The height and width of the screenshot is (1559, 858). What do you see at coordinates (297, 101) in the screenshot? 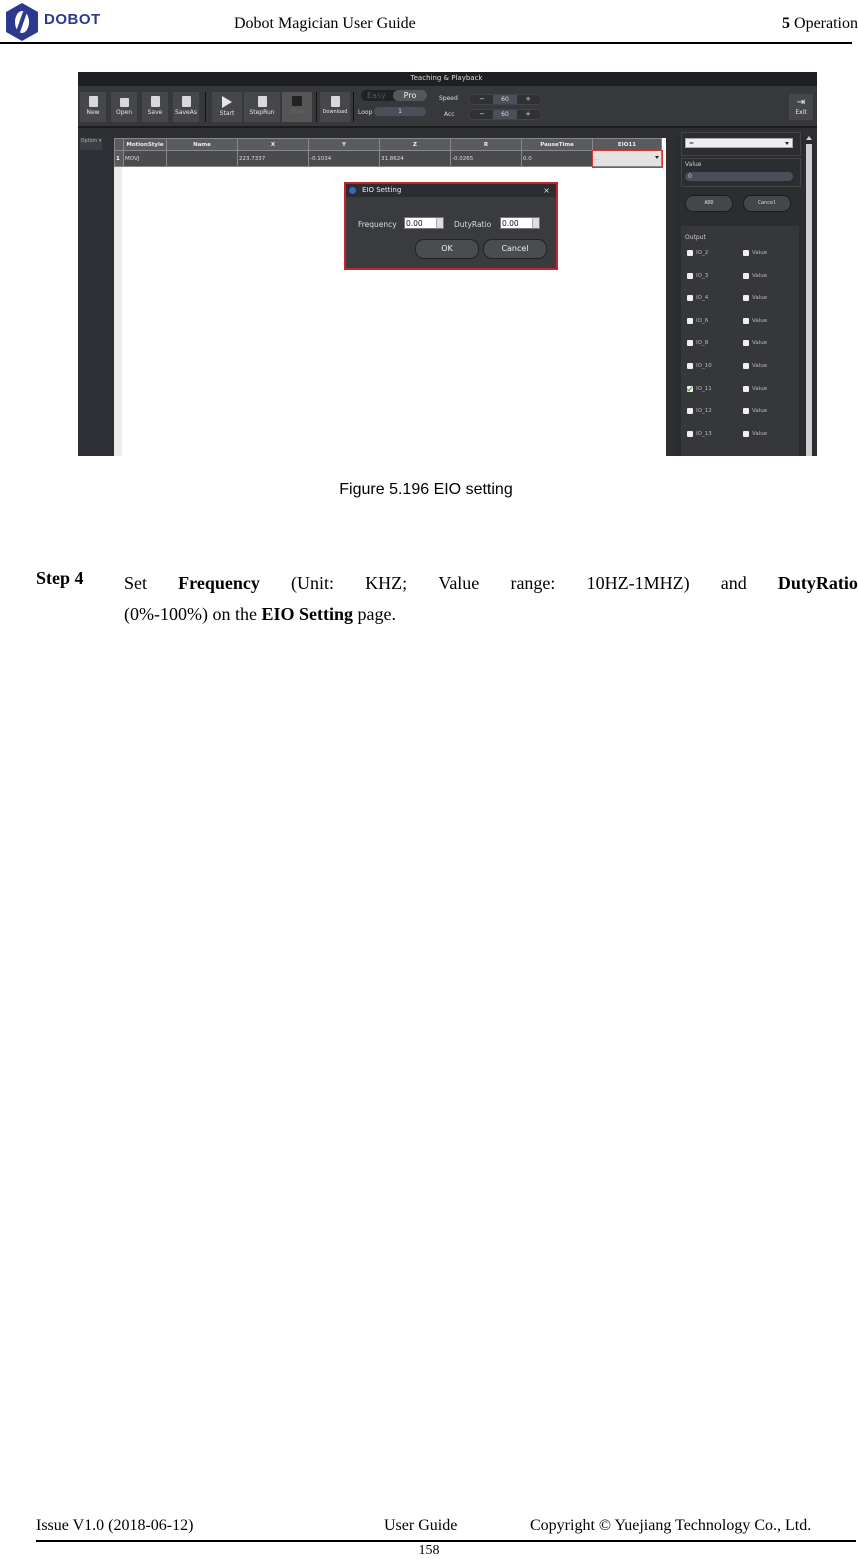
I see `stop-icon` at bounding box center [297, 101].